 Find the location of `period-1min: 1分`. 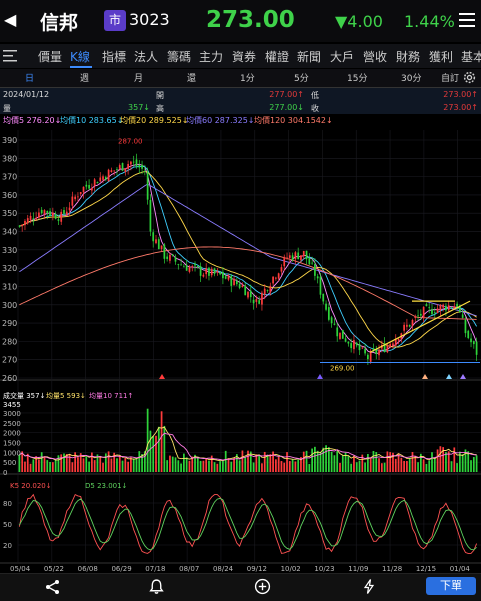

period-1min: 1分 is located at coordinates (247, 77).